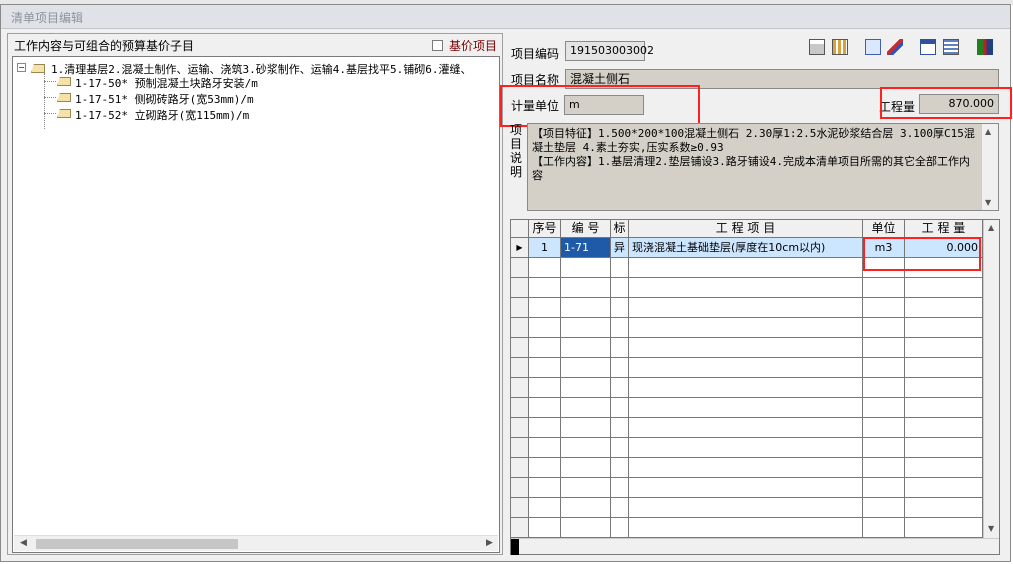 The width and height of the screenshot is (1013, 564). What do you see at coordinates (928, 47) in the screenshot?
I see `window-icon` at bounding box center [928, 47].